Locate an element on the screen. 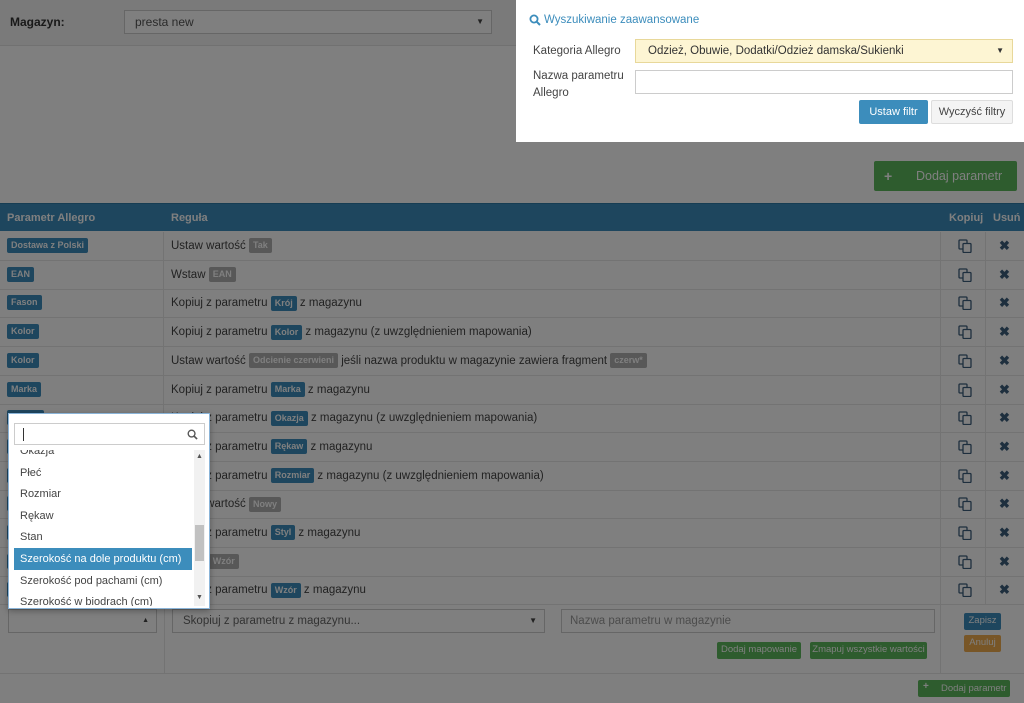  warehouse-param-input: Nazwa parametru w magazynie is located at coordinates (748, 621).